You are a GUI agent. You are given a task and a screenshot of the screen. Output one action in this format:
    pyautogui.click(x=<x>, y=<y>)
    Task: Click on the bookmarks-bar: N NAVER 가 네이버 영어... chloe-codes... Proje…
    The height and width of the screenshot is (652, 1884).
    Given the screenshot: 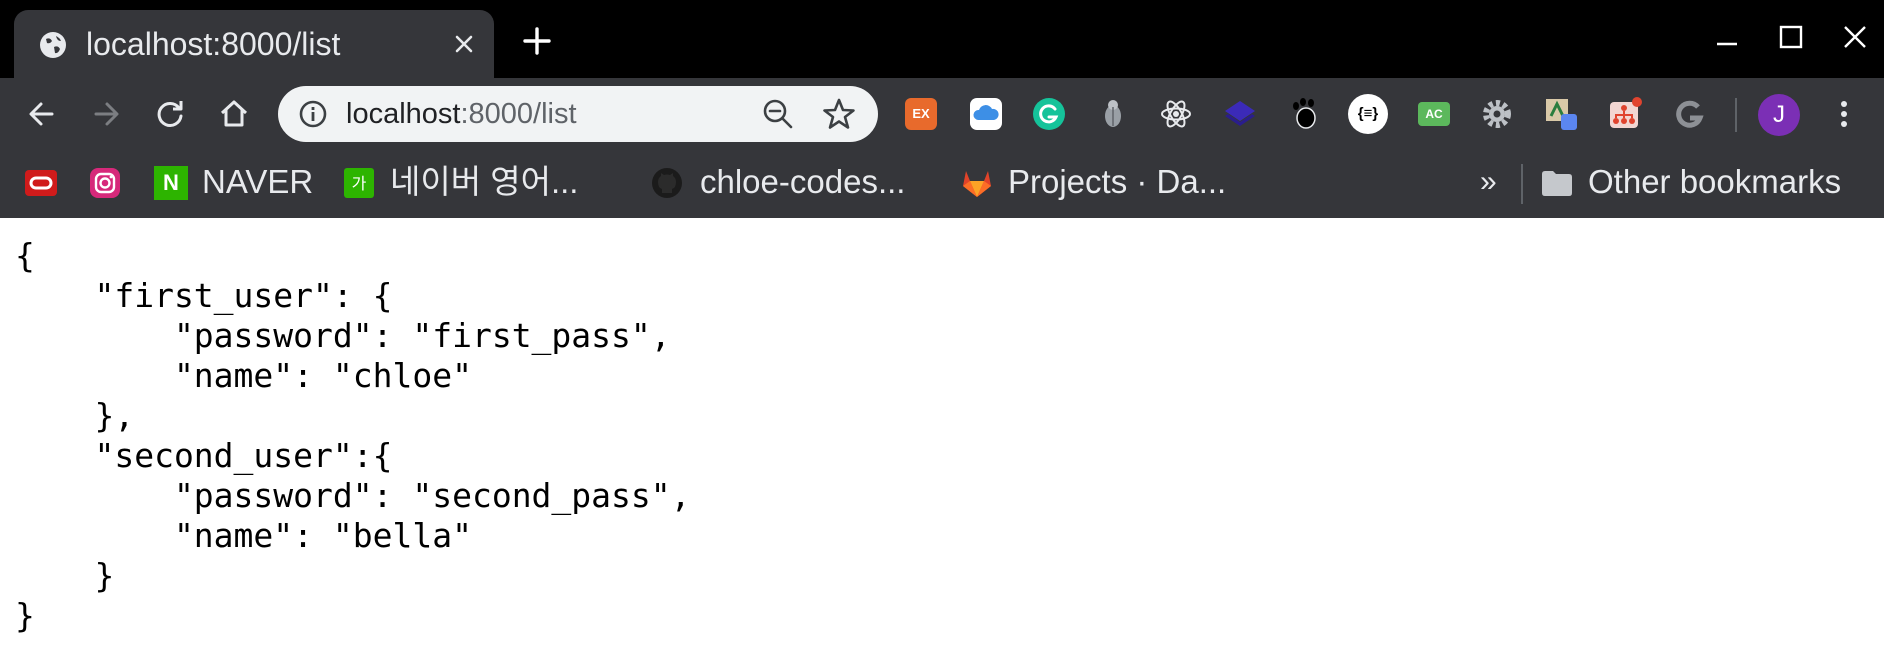 What is the action you would take?
    pyautogui.click(x=942, y=185)
    